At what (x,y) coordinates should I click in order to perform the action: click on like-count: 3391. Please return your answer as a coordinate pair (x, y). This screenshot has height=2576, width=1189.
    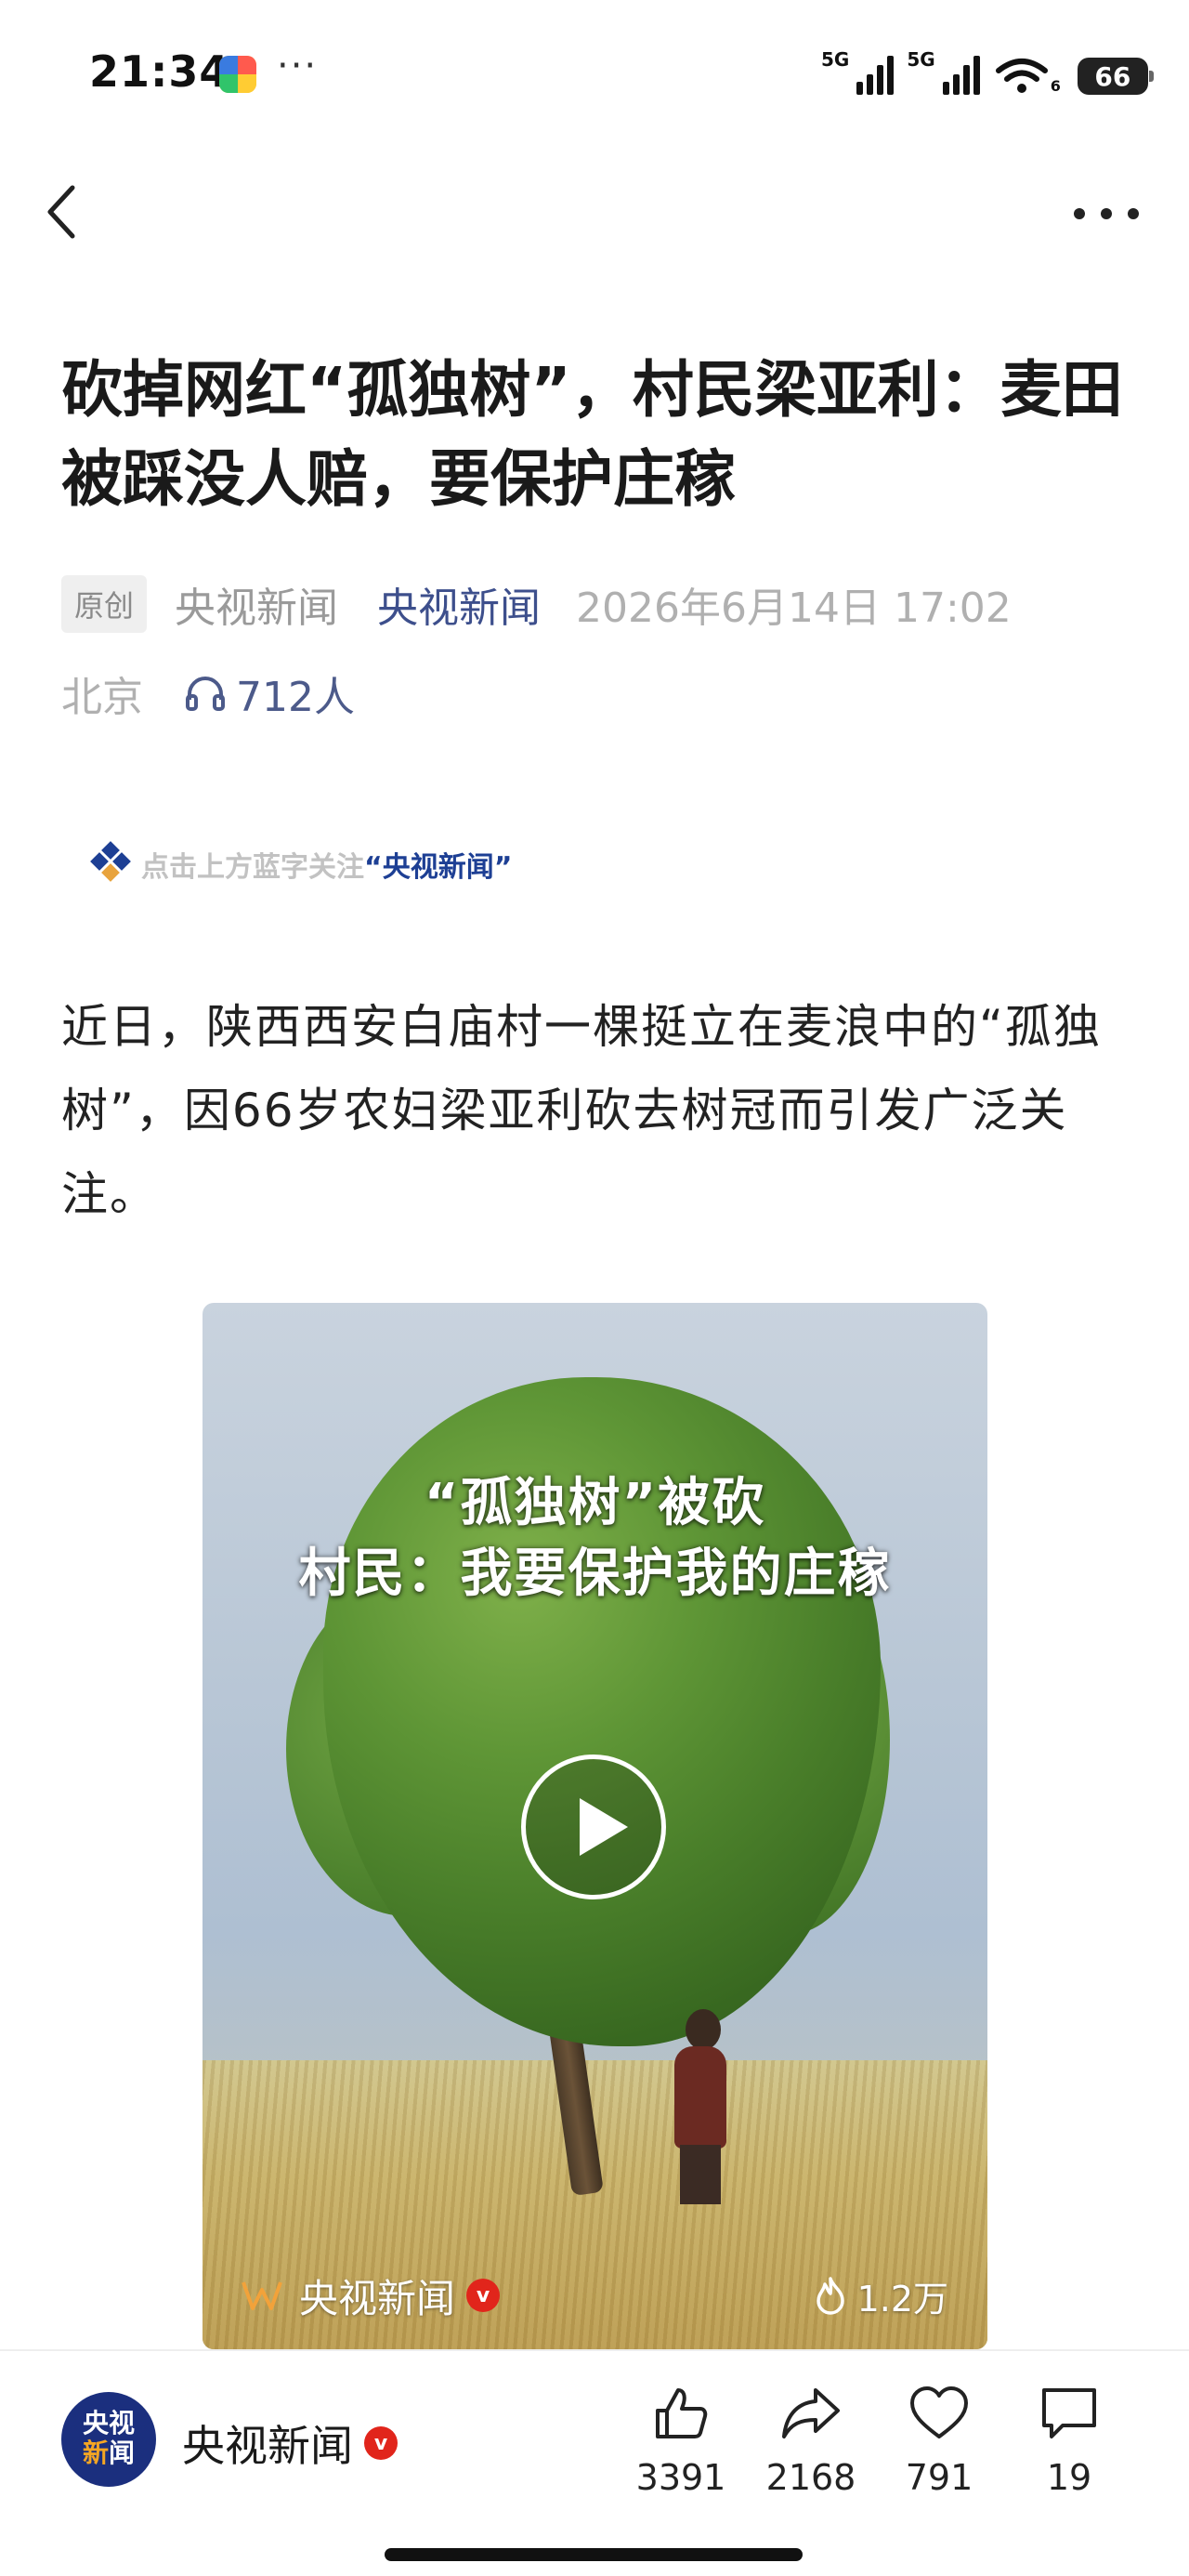
    Looking at the image, I should click on (680, 2477).